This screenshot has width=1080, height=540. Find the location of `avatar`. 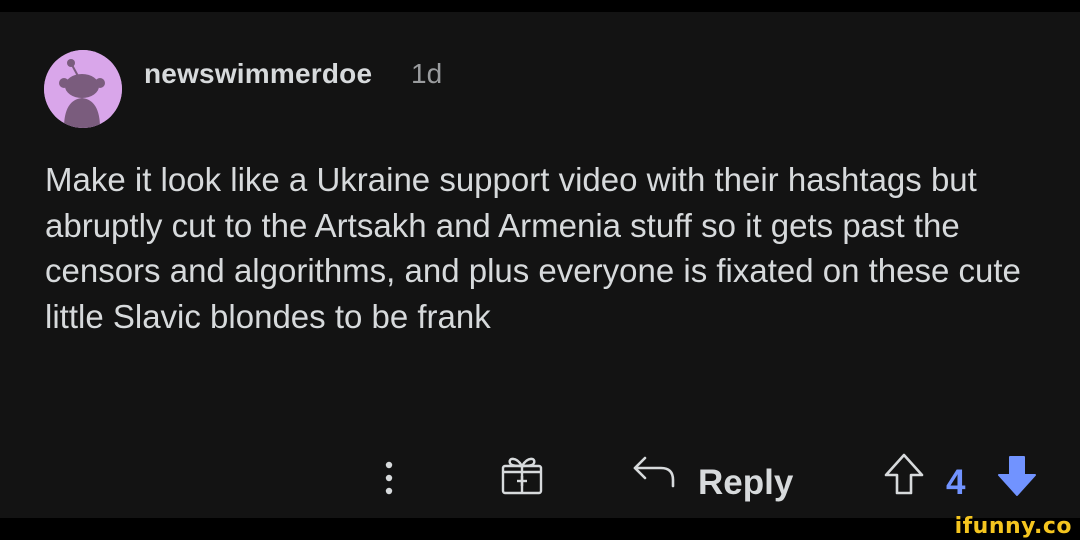

avatar is located at coordinates (83, 89).